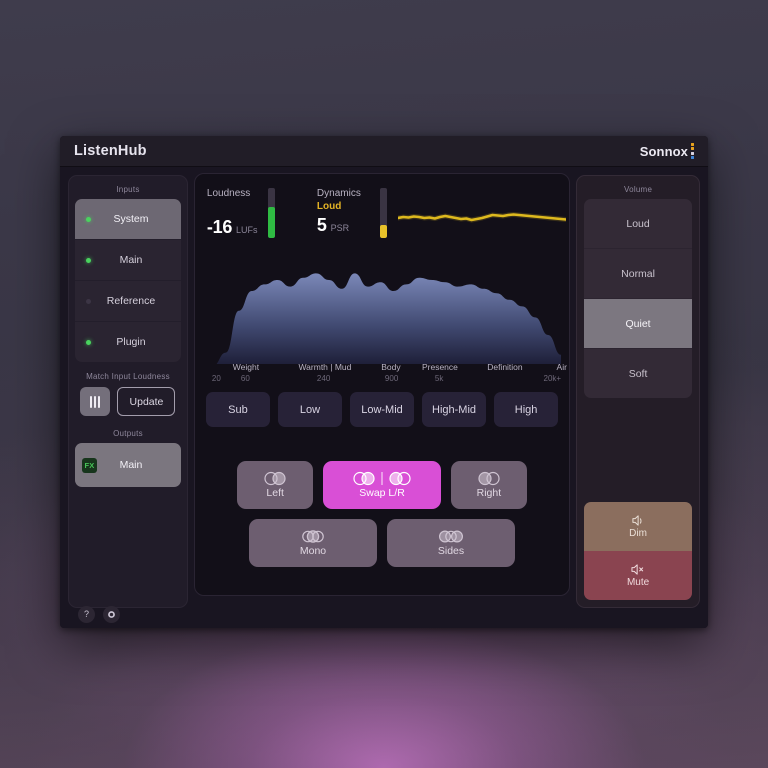  I want to click on band-scale-hz: 60, so click(245, 378).